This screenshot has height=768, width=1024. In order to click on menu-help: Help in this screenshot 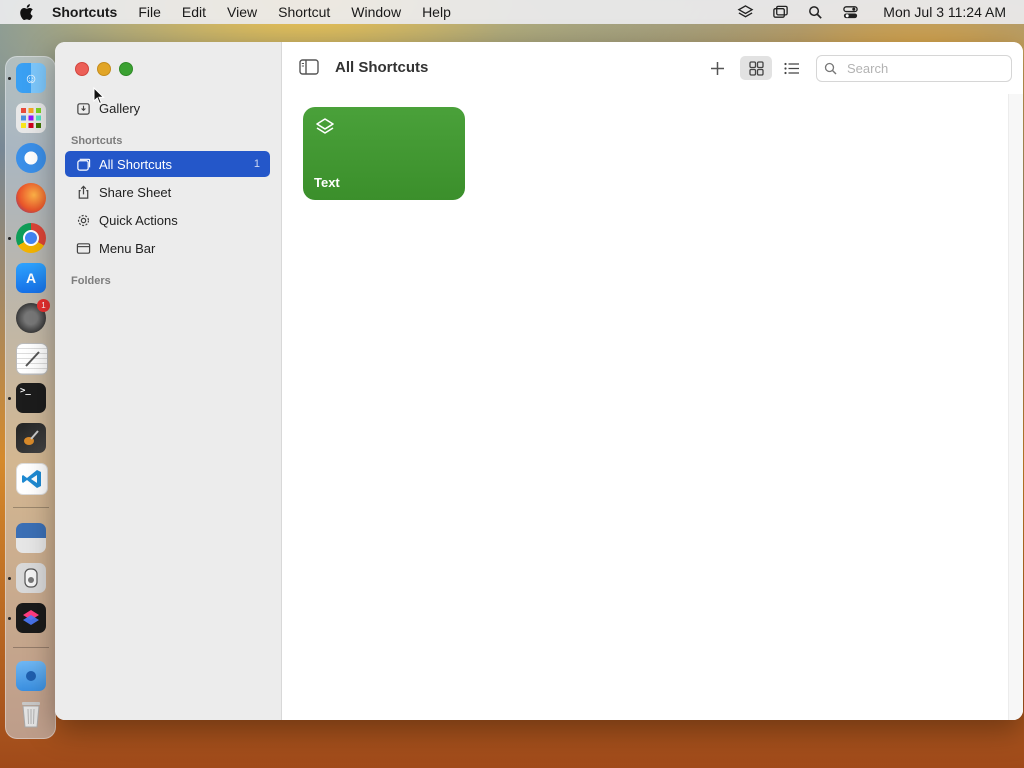, I will do `click(436, 12)`.